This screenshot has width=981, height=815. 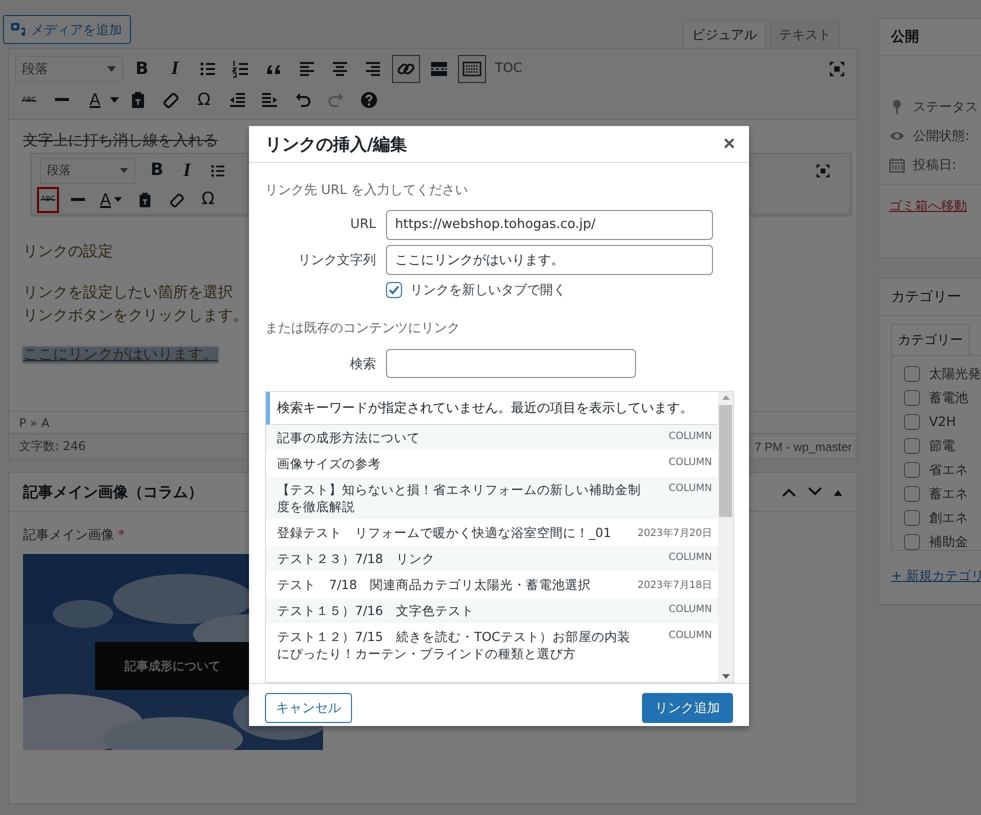 I want to click on add-category-link: + 新規カテゴリ, so click(x=936, y=576).